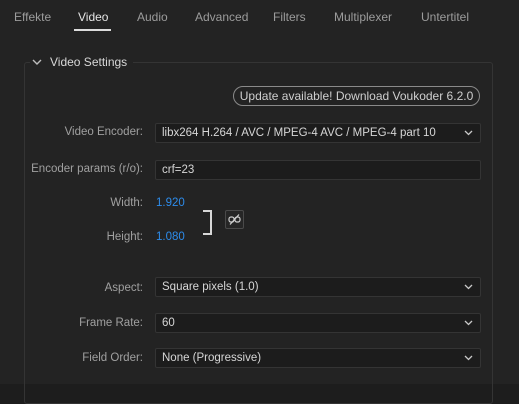 The image size is (519, 404). What do you see at coordinates (123, 288) in the screenshot?
I see `aspect-label: Aspect:` at bounding box center [123, 288].